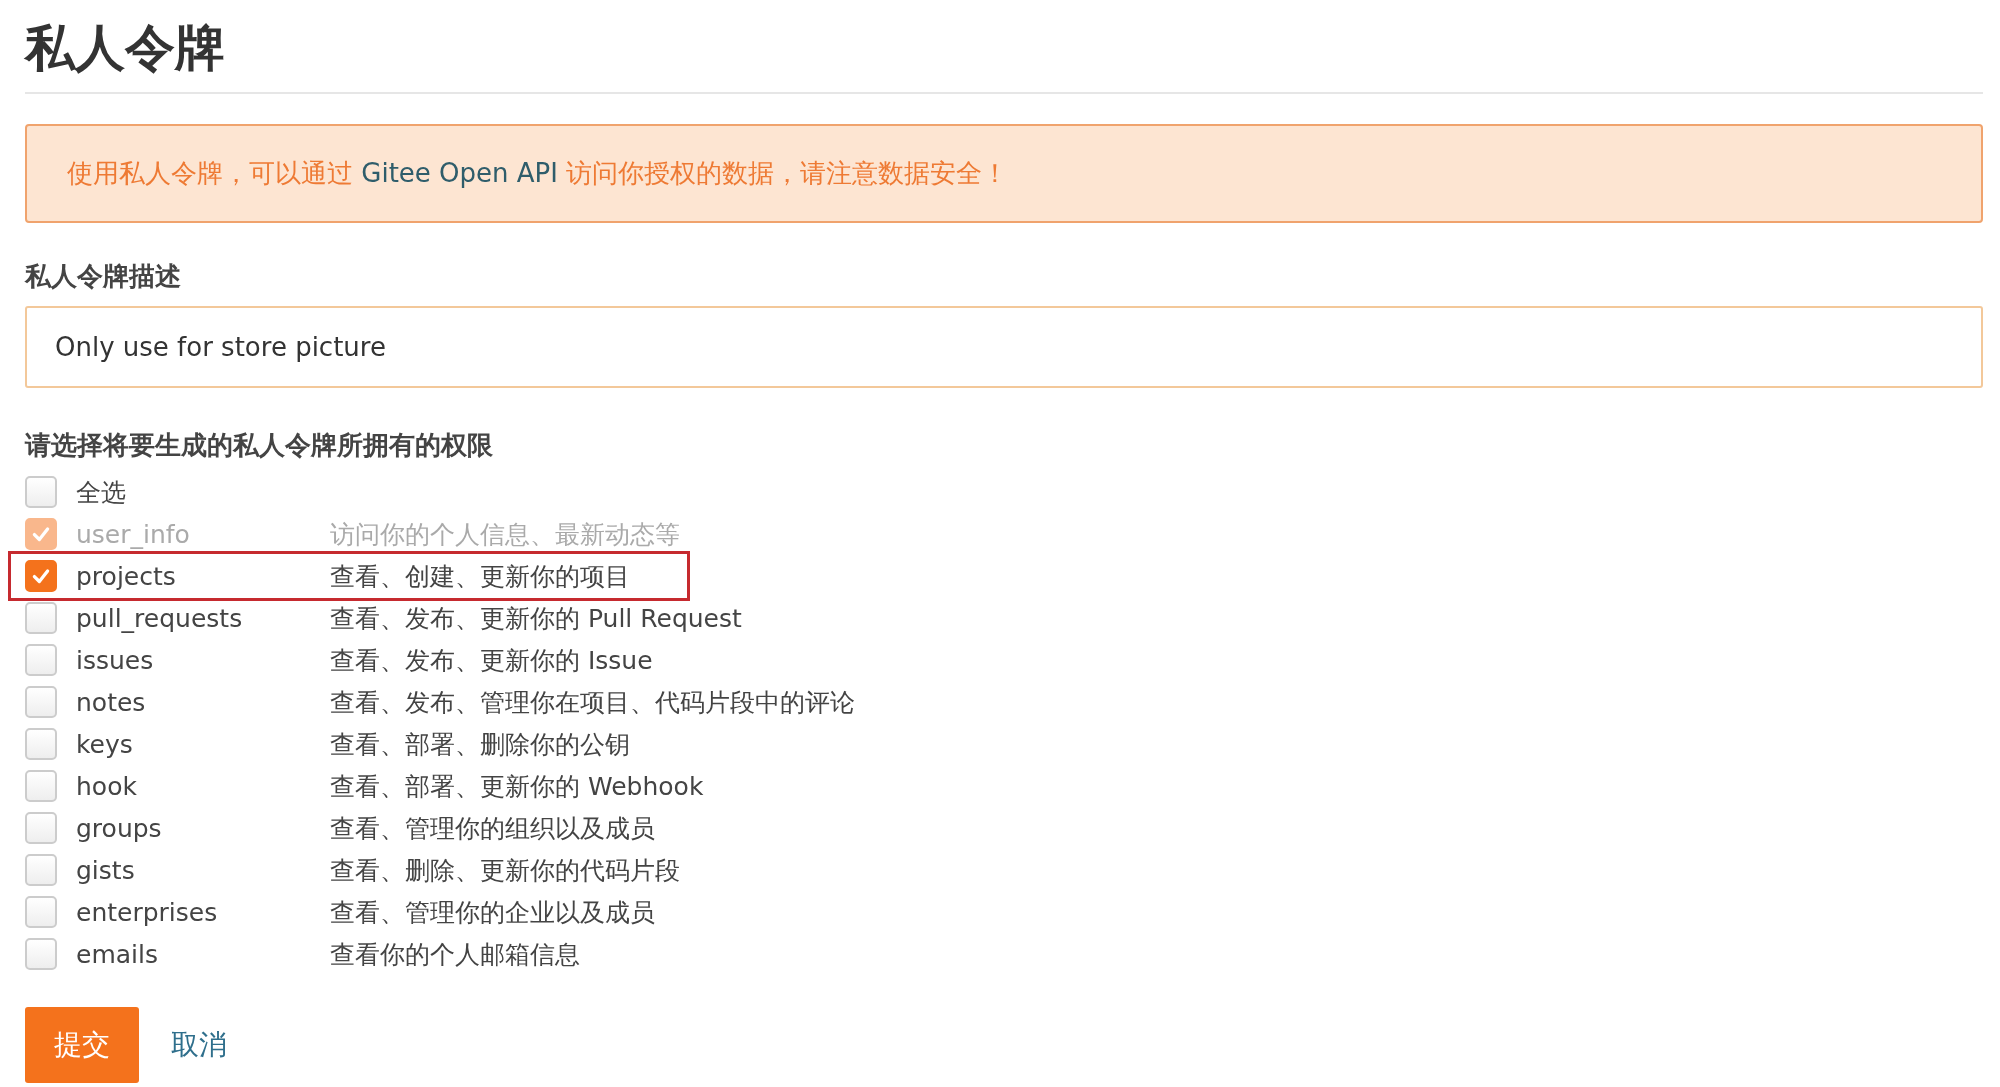  I want to click on permission-description: 查看、管理你的组织以及成员, so click(492, 828).